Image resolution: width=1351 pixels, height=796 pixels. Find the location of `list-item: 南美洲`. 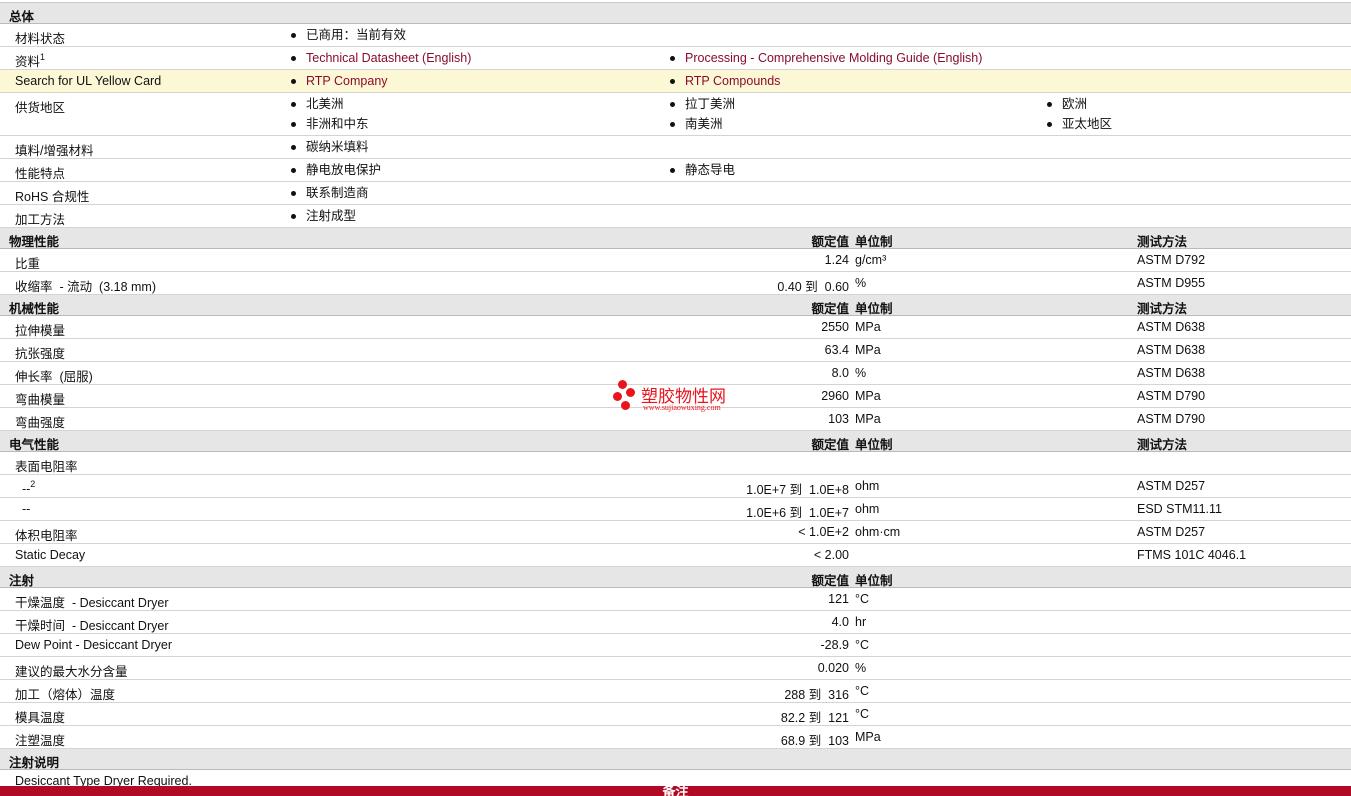

list-item: 南美洲 is located at coordinates (857, 124).